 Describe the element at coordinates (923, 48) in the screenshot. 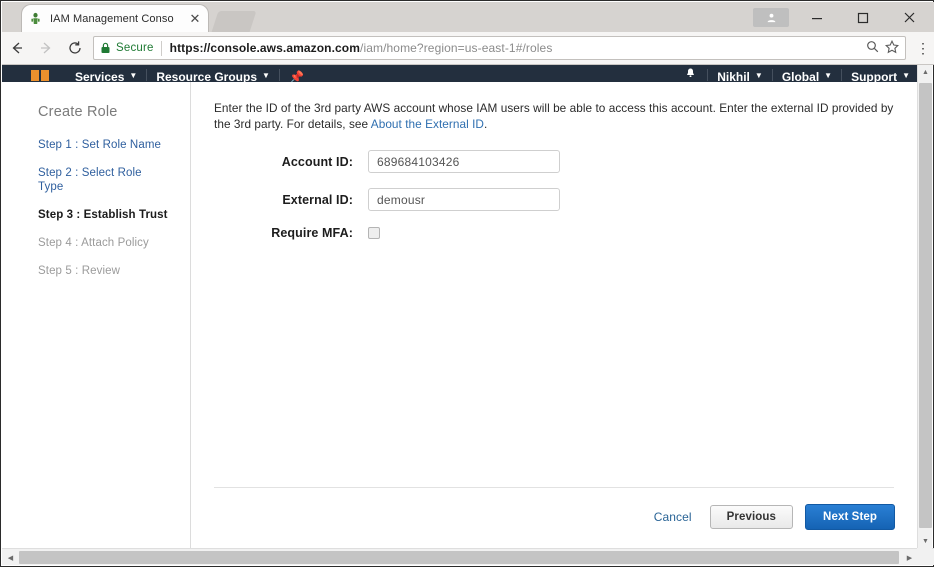

I see `kebab-menu-icon: ⋮` at that location.